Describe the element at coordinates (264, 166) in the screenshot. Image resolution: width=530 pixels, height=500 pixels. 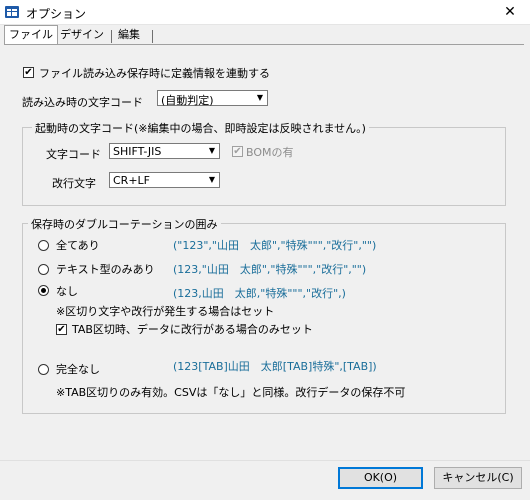
I see `startup-encoding-group` at that location.